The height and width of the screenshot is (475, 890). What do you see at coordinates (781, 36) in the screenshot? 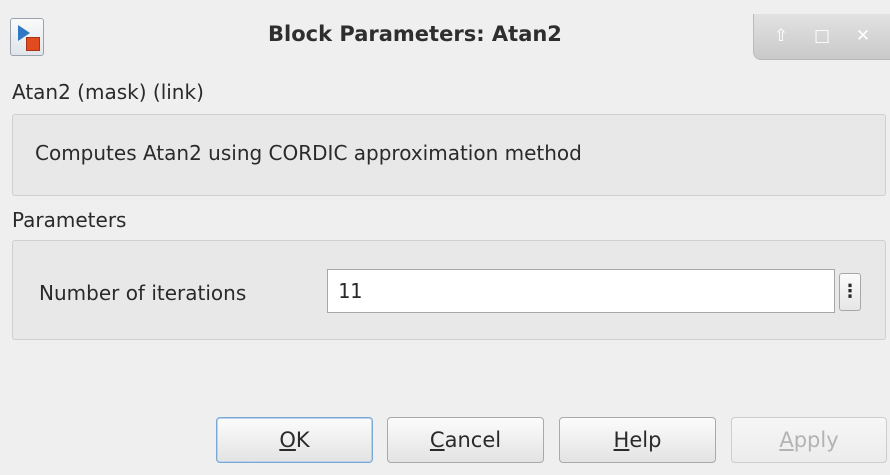
I see `shade-up-icon: ⇧` at bounding box center [781, 36].